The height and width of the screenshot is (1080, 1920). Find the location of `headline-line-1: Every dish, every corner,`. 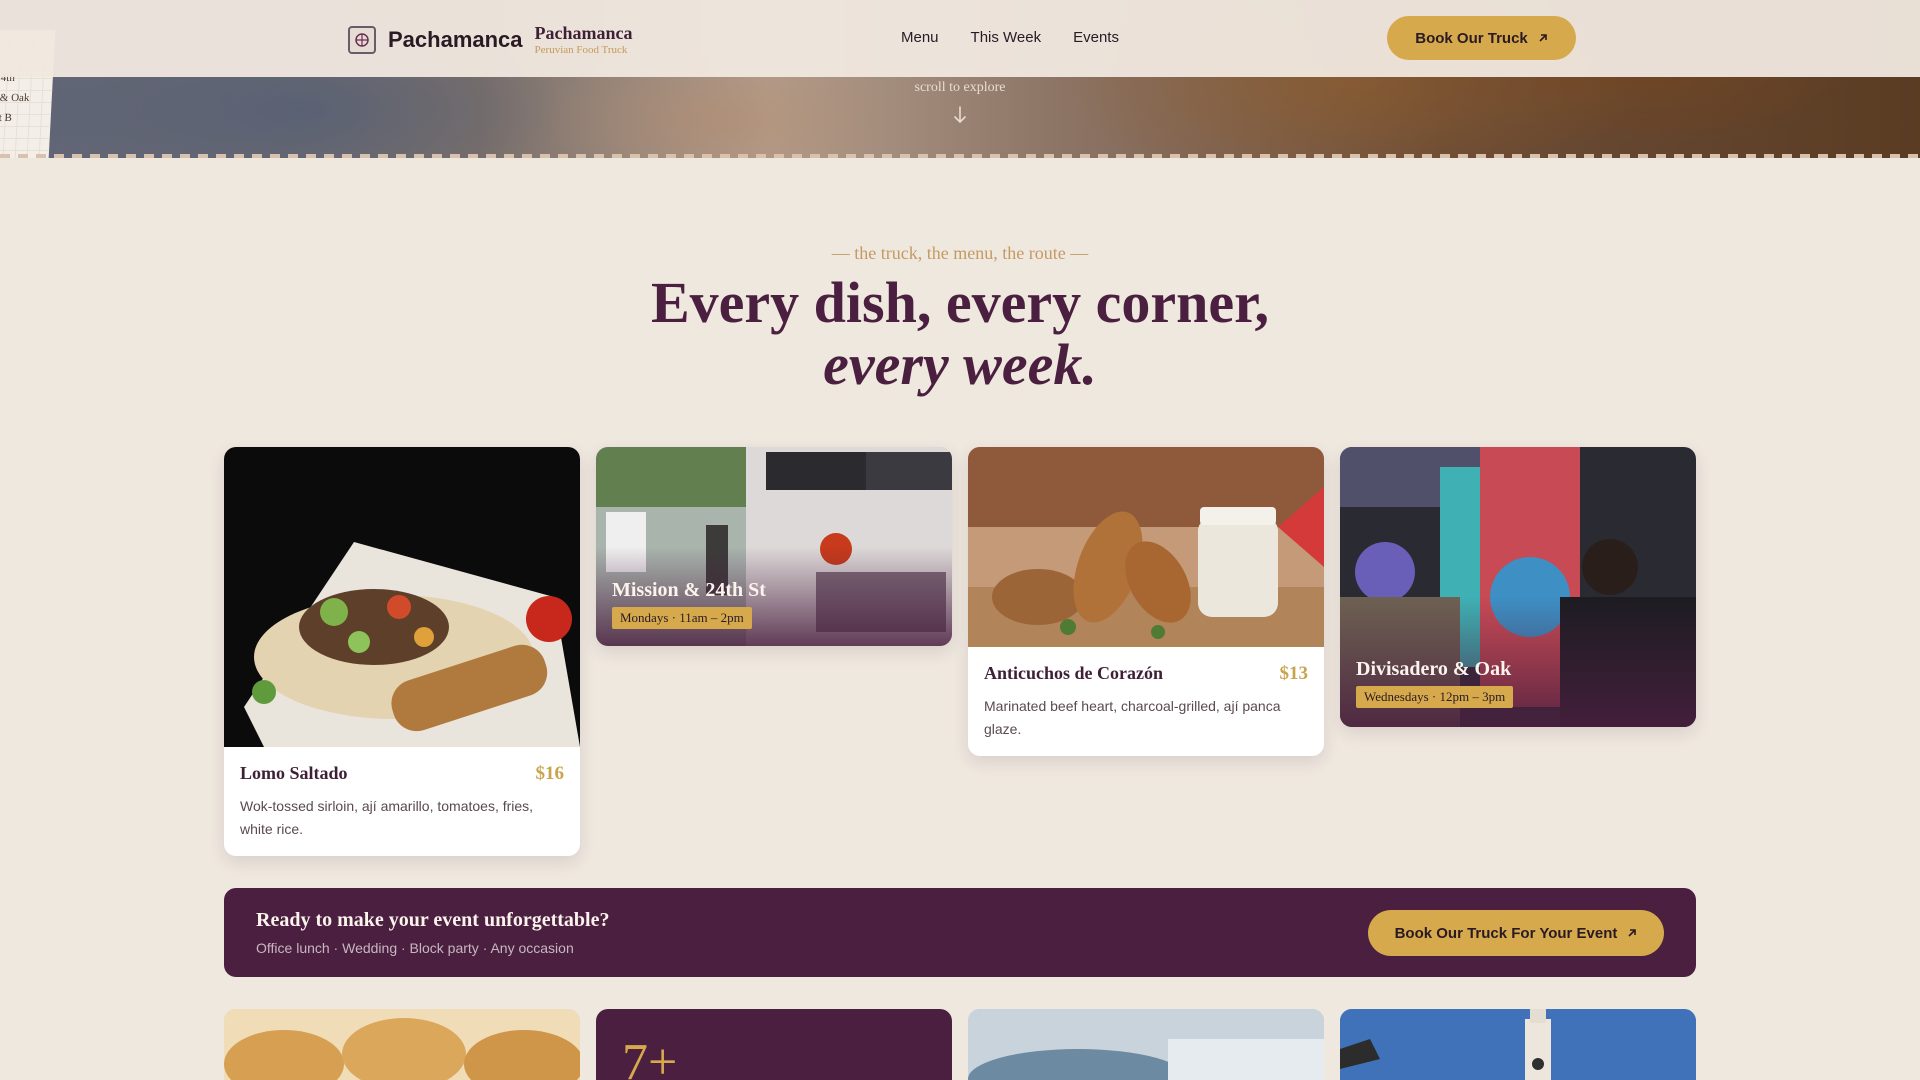

headline-line-1: Every dish, every corner, is located at coordinates (959, 302).